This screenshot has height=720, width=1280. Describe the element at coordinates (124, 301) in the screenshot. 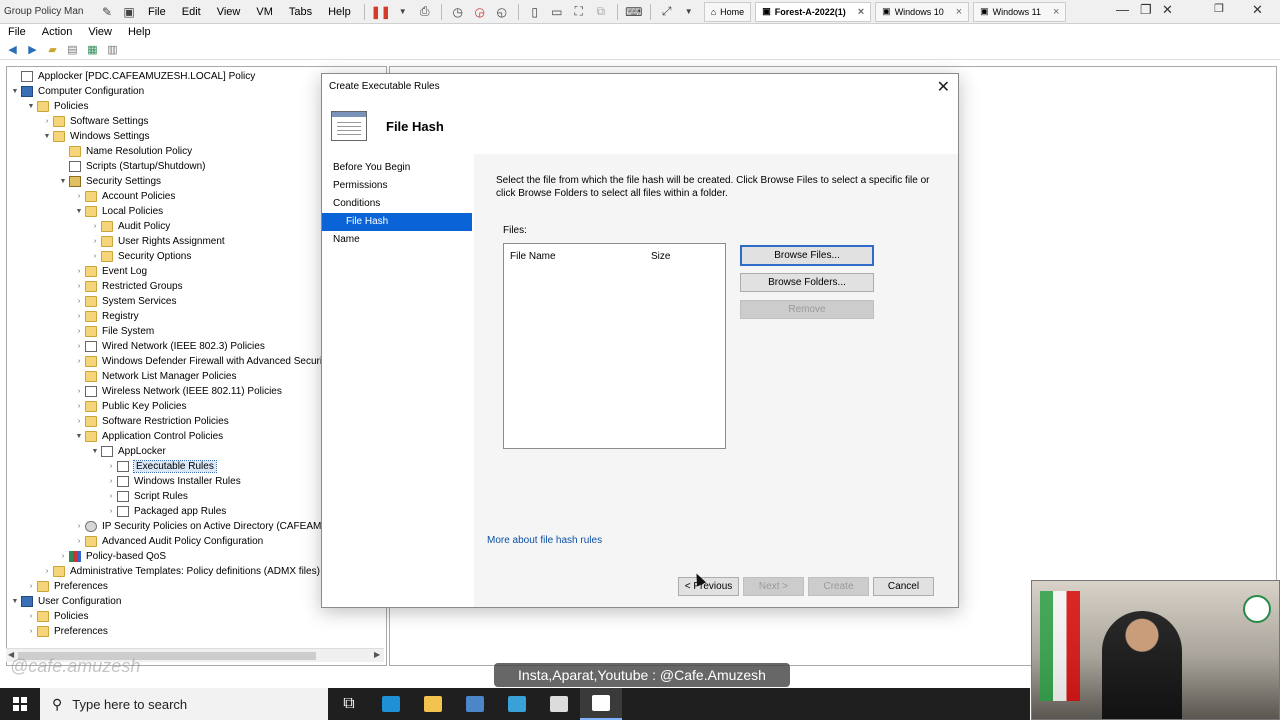

I see `tree-item: › System Services` at that location.